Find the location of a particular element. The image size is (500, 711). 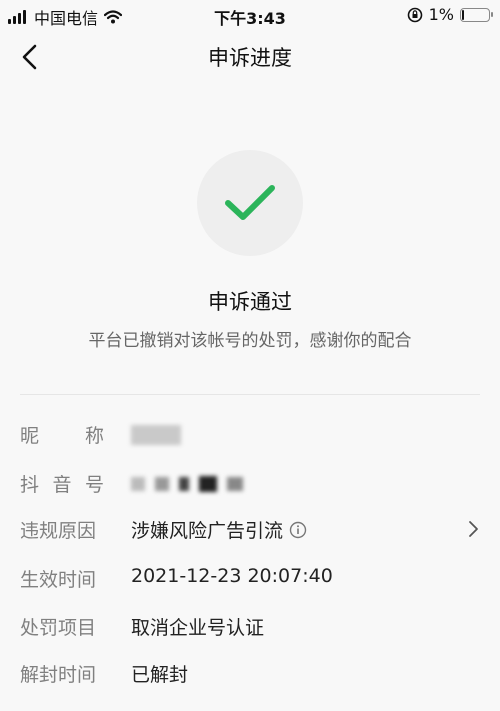

orientation-lock-icon is located at coordinates (414, 14).